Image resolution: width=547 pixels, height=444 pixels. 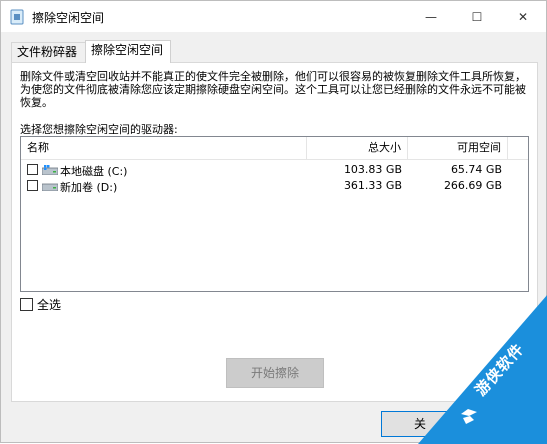 I want to click on window-title: 擦除空闲空间, so click(x=68, y=18).